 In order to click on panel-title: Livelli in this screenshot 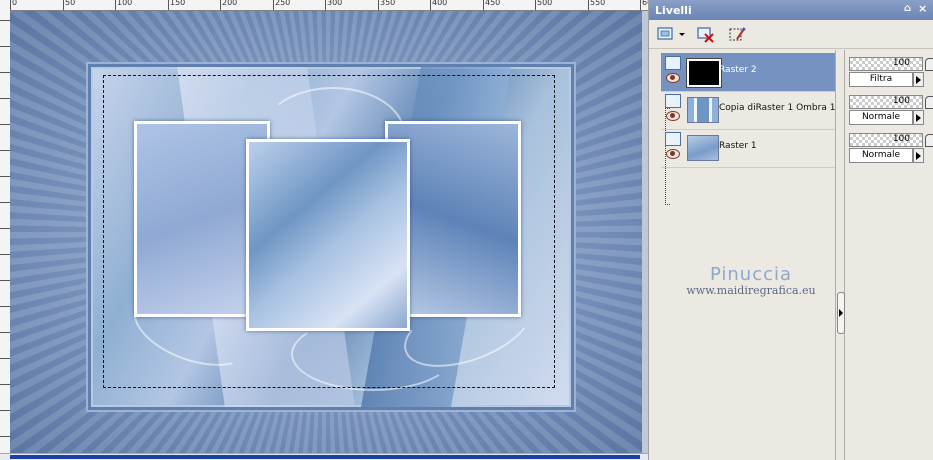, I will do `click(673, 10)`.